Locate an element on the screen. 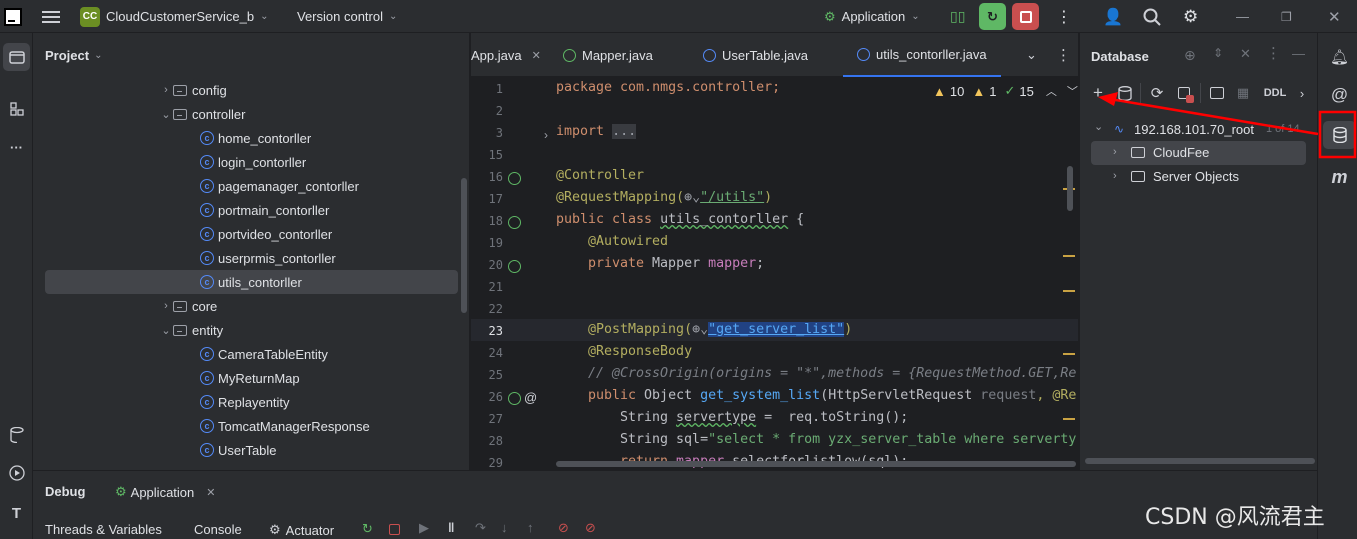 The height and width of the screenshot is (539, 1357). csdn-watermark: CSDN @风流君主 is located at coordinates (1235, 517).